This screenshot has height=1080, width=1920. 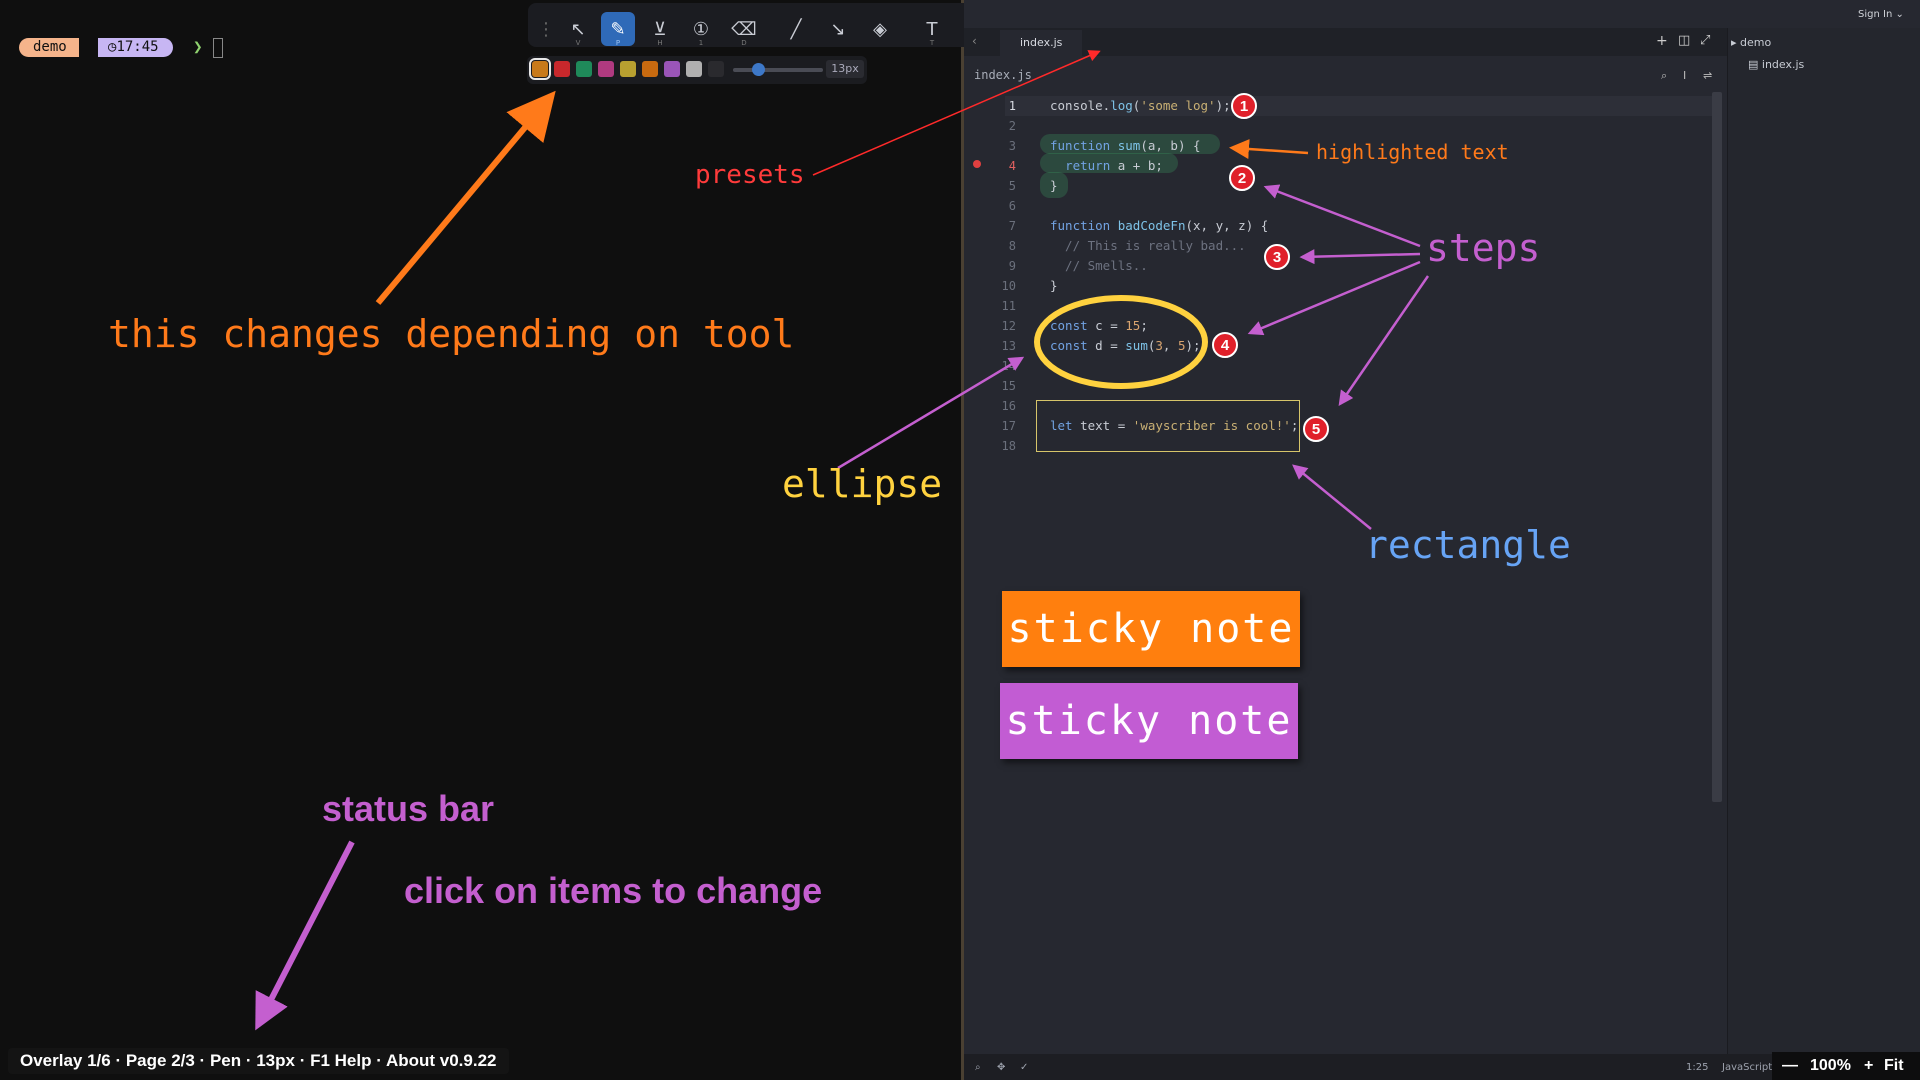 What do you see at coordinates (1412, 152) in the screenshot?
I see `highlighted-text-label: highlighted text` at bounding box center [1412, 152].